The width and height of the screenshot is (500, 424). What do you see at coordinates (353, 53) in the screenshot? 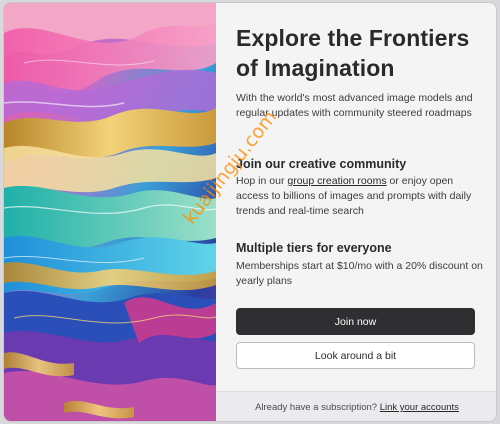
I see `page-title: Explore the Frontiers of Imagination` at bounding box center [353, 53].